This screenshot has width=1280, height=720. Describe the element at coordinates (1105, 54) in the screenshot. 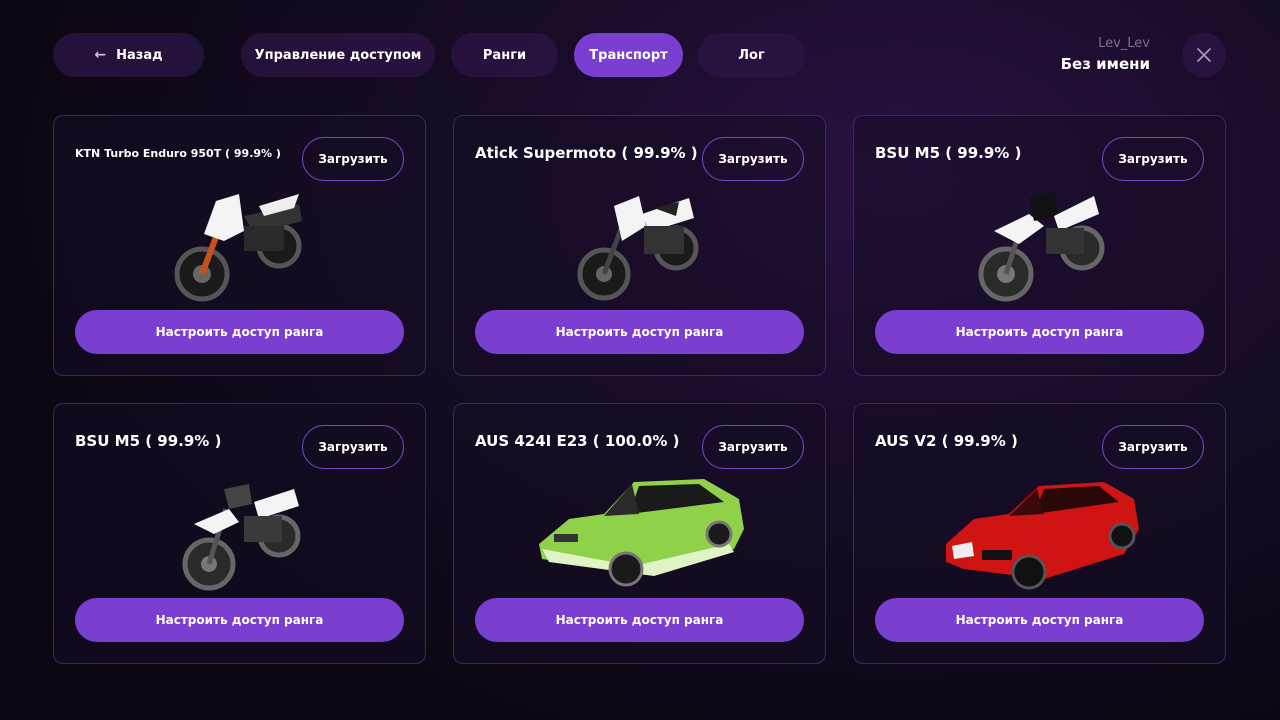

I see `user-info: Lev_Lev Без имени` at that location.